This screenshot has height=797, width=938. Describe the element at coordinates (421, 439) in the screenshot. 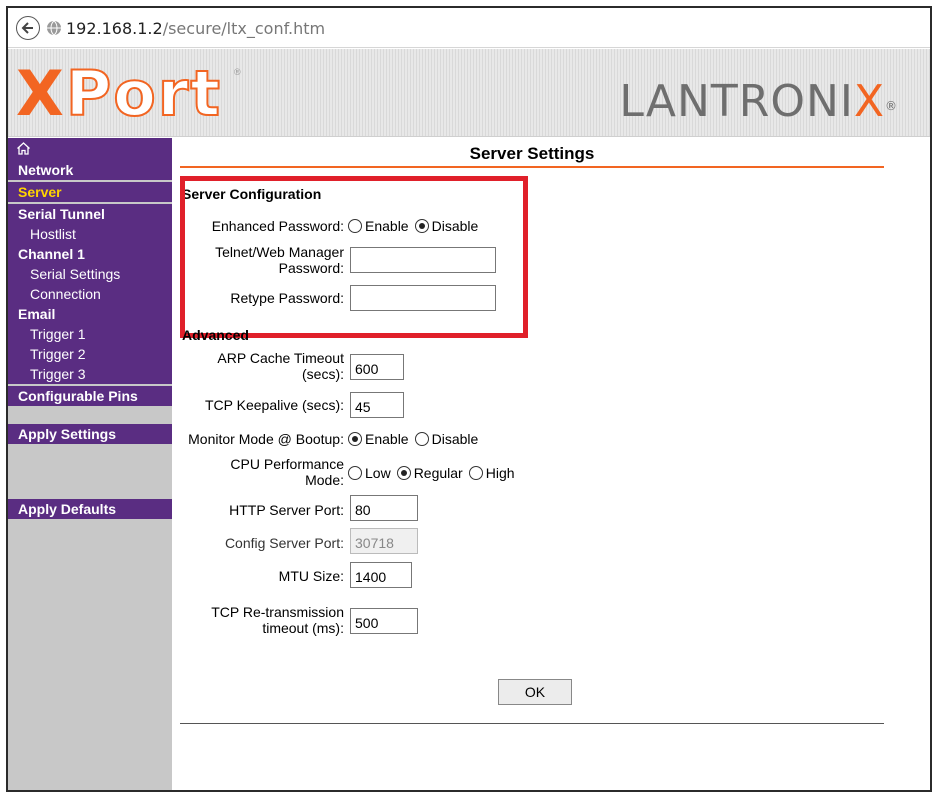

I see `monitor-mode-disable-radio` at that location.